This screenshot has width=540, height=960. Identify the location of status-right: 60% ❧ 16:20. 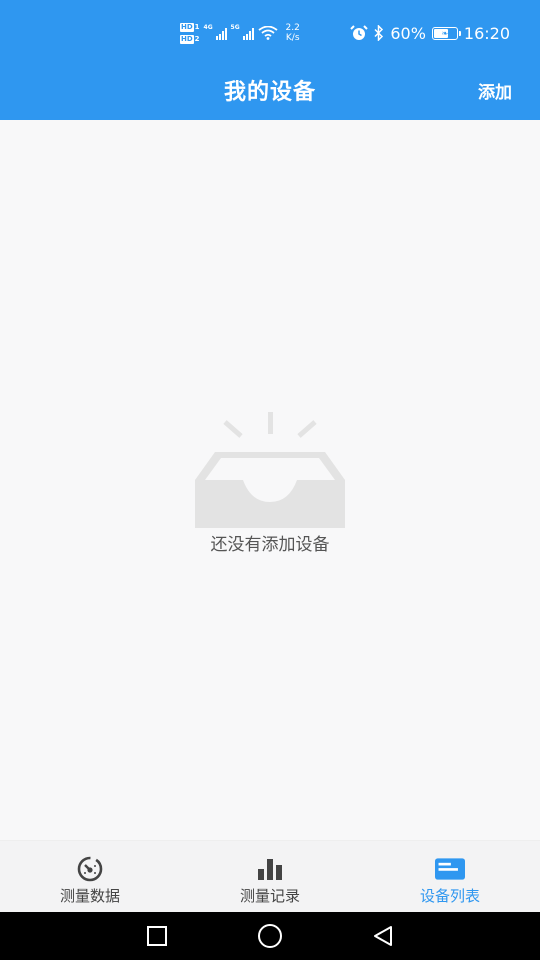
(430, 33).